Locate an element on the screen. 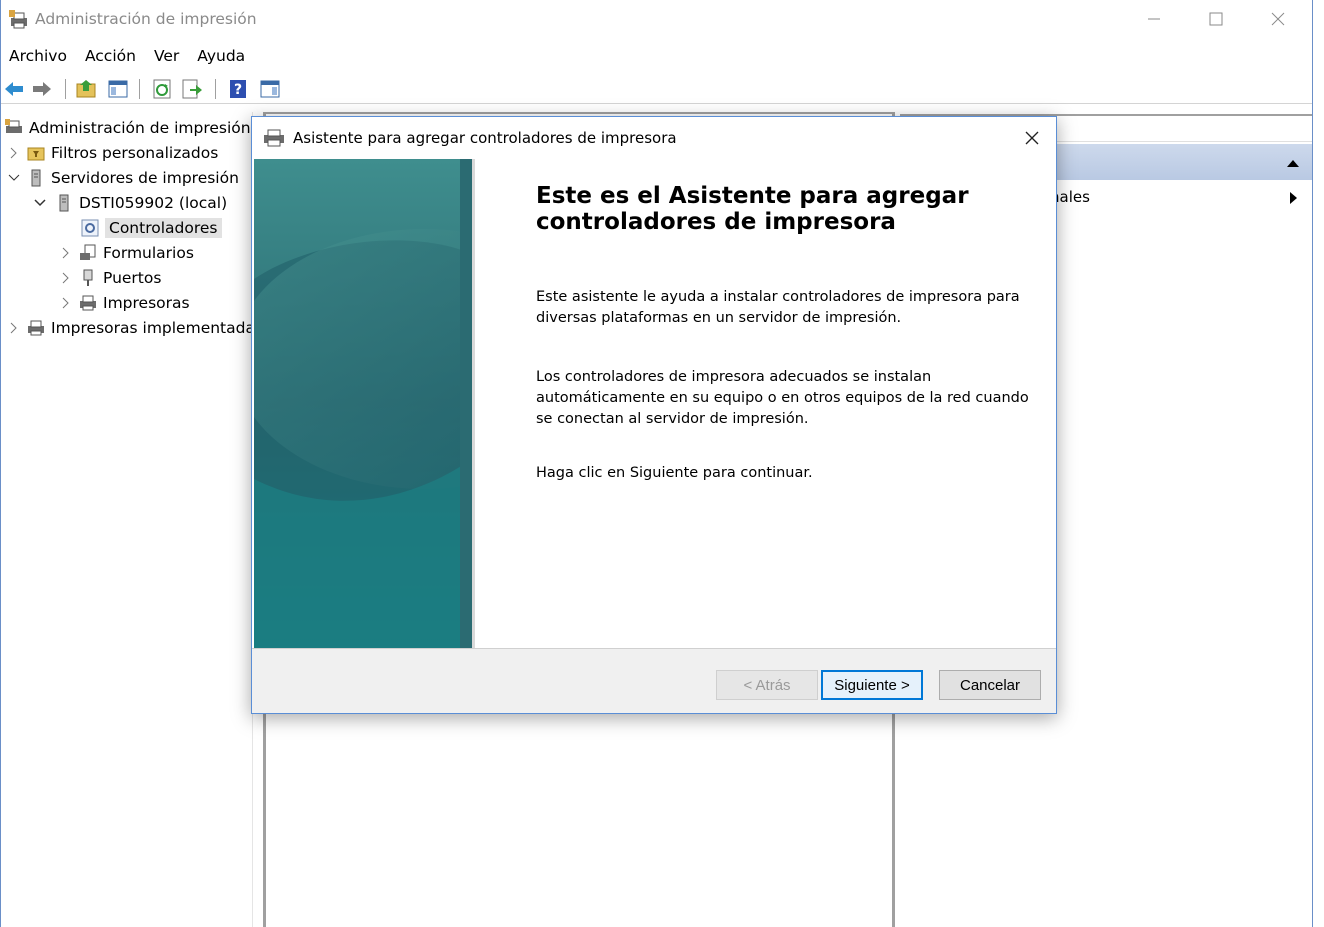 This screenshot has width=1324, height=927. menu-bar: Archivo Acción Ver Ayuda is located at coordinates (128, 56).